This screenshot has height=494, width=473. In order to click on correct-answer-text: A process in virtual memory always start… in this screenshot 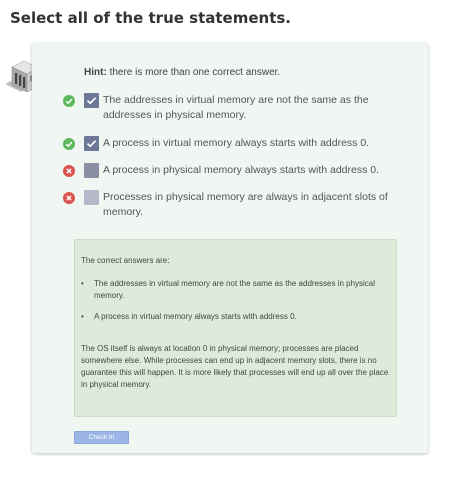, I will do `click(195, 316)`.